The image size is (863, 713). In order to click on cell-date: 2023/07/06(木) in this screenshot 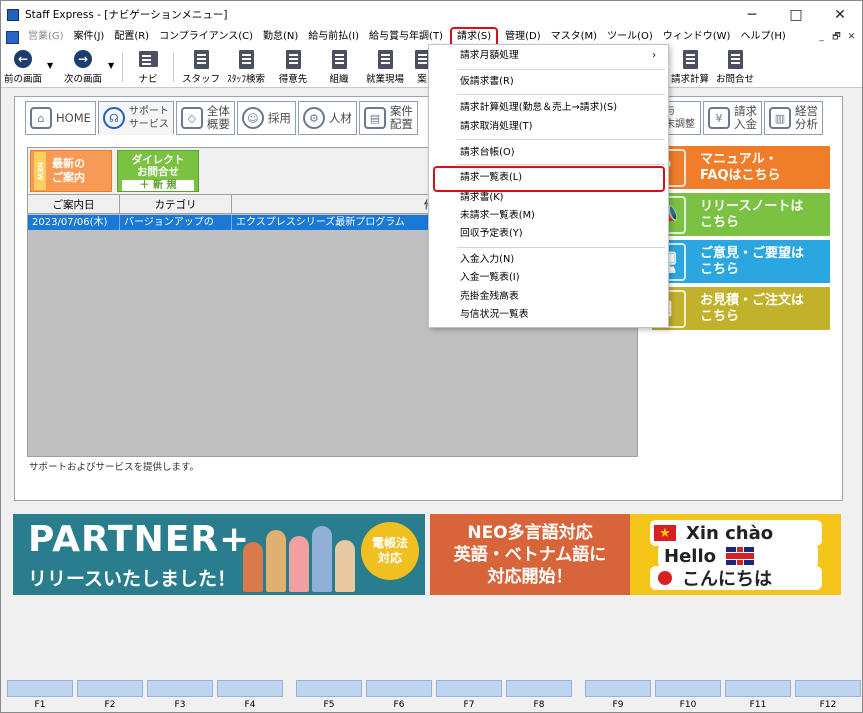, I will do `click(74, 222)`.